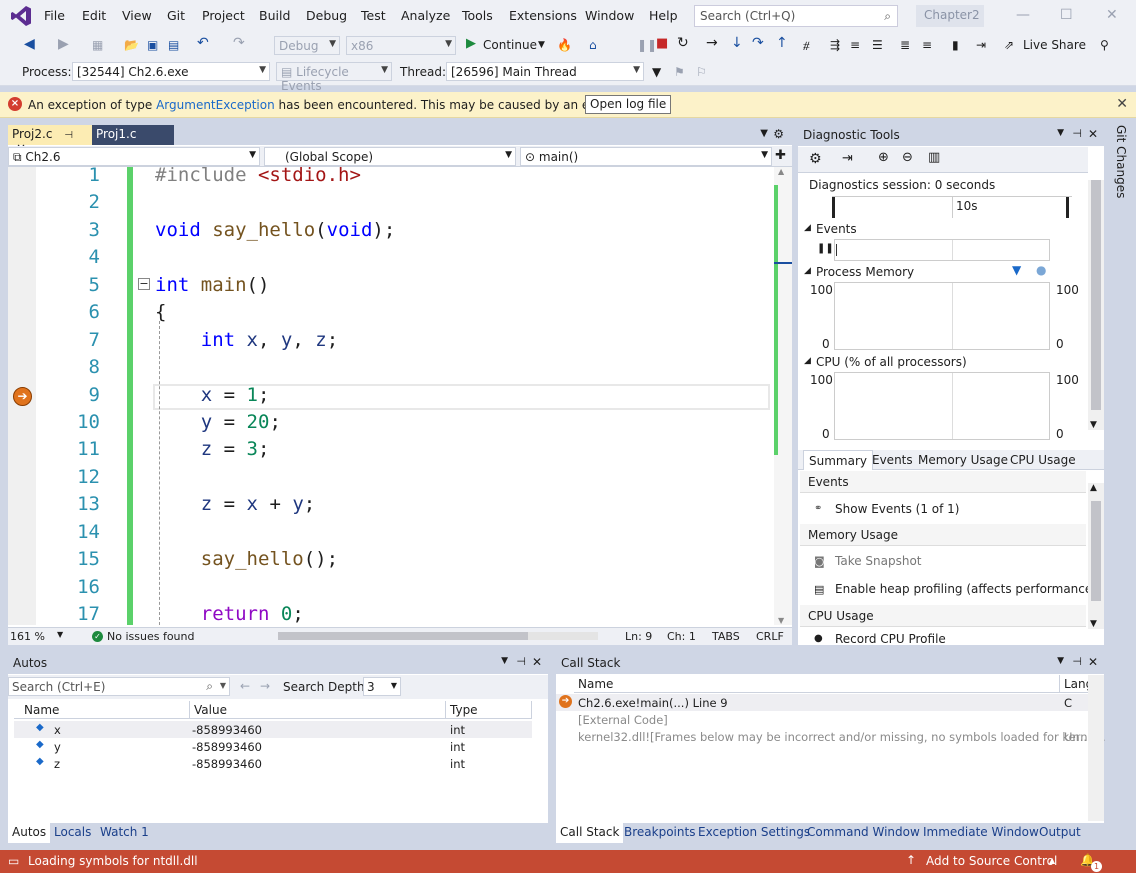  I want to click on close-window-icon: ✕, so click(1112, 15).